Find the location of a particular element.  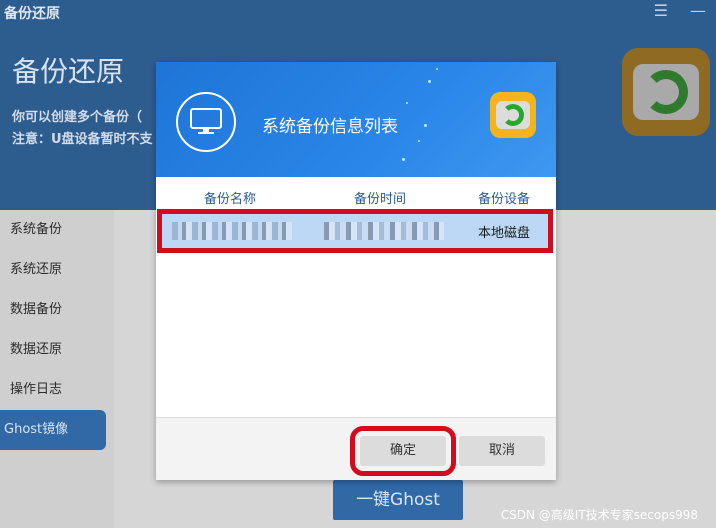

column-header-backup-name: 备份名称 is located at coordinates (230, 199).